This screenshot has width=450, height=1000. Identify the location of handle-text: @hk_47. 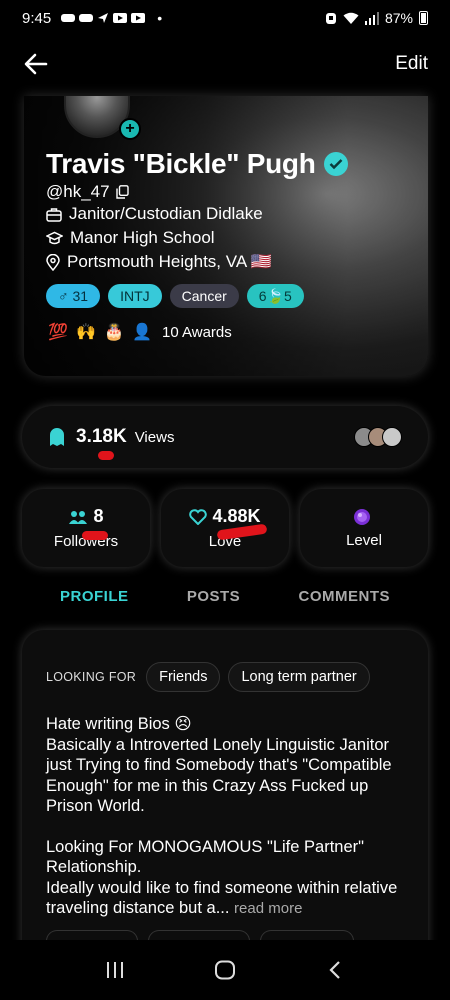
(78, 191).